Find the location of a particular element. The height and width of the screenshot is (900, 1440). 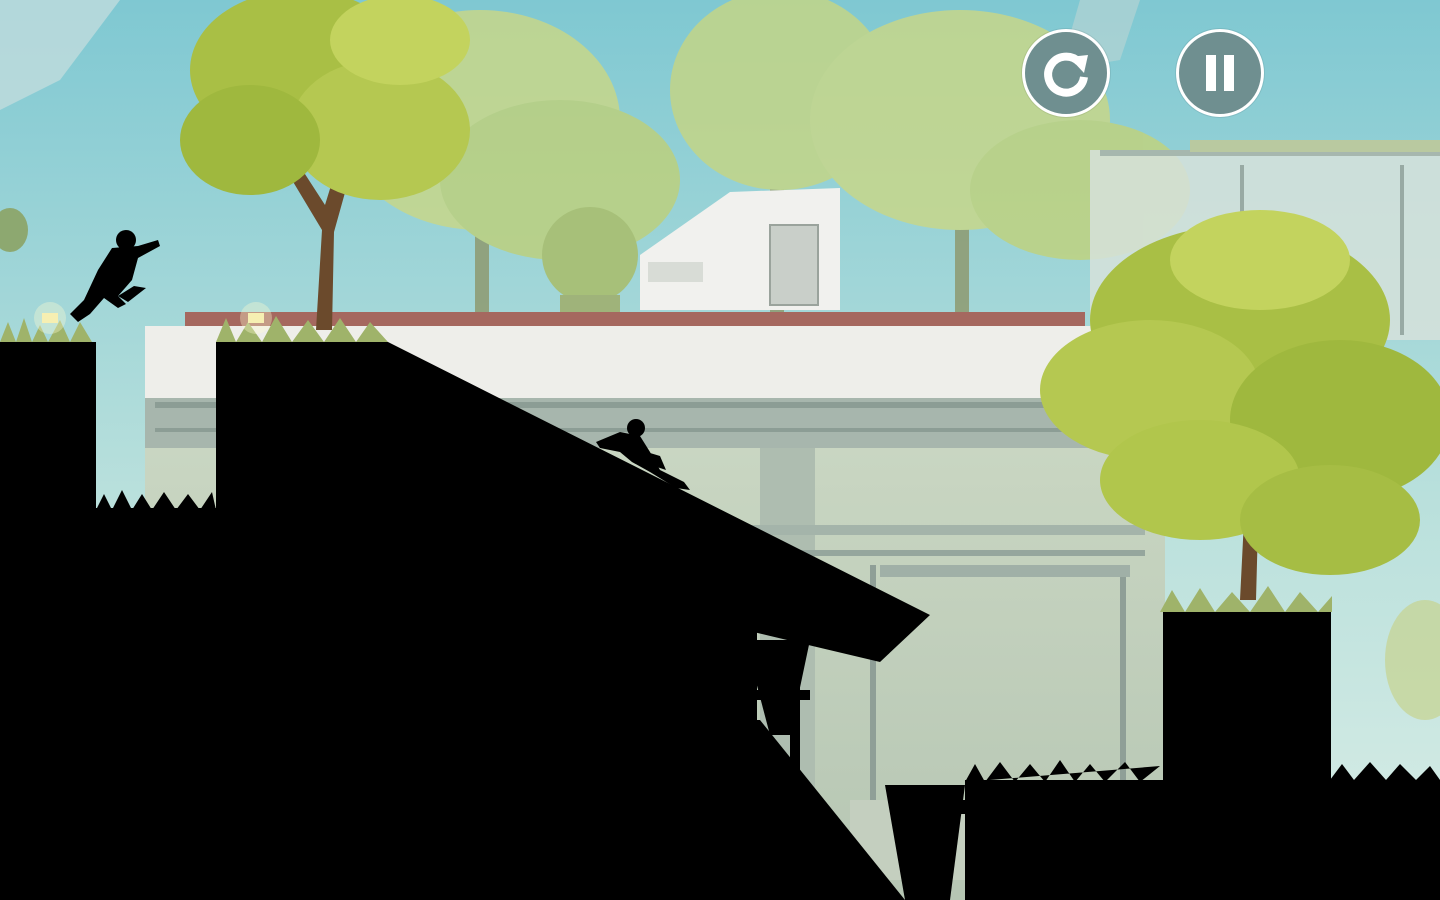

pause-button is located at coordinates (1220, 73).